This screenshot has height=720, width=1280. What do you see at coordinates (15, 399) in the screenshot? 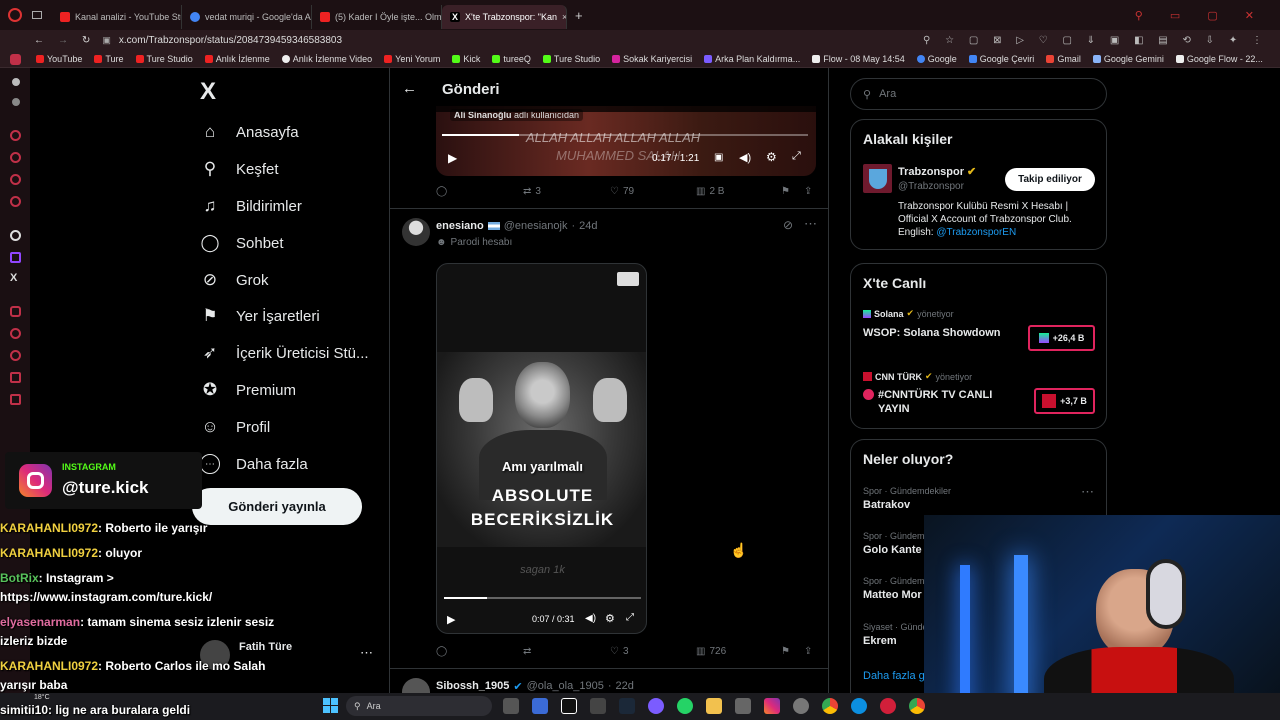
I see `panel-rail-icon` at bounding box center [15, 399].